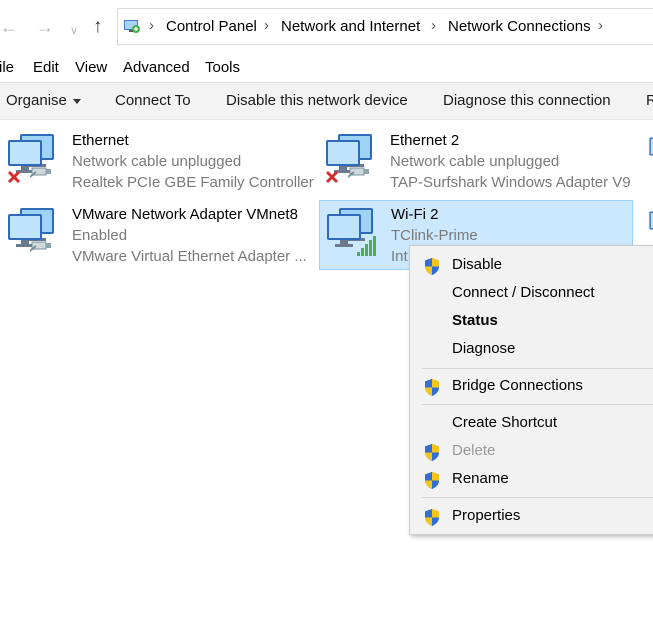 Image resolution: width=653 pixels, height=633 pixels. I want to click on menu-item-create-shortcut: Create Shortcut, so click(531, 423).